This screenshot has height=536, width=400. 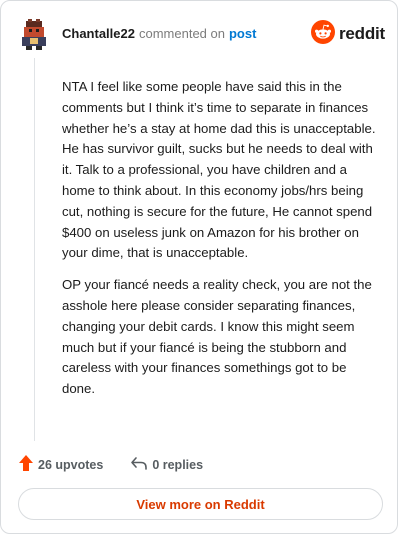 What do you see at coordinates (181, 33) in the screenshot?
I see `comment-action-text: commented on` at bounding box center [181, 33].